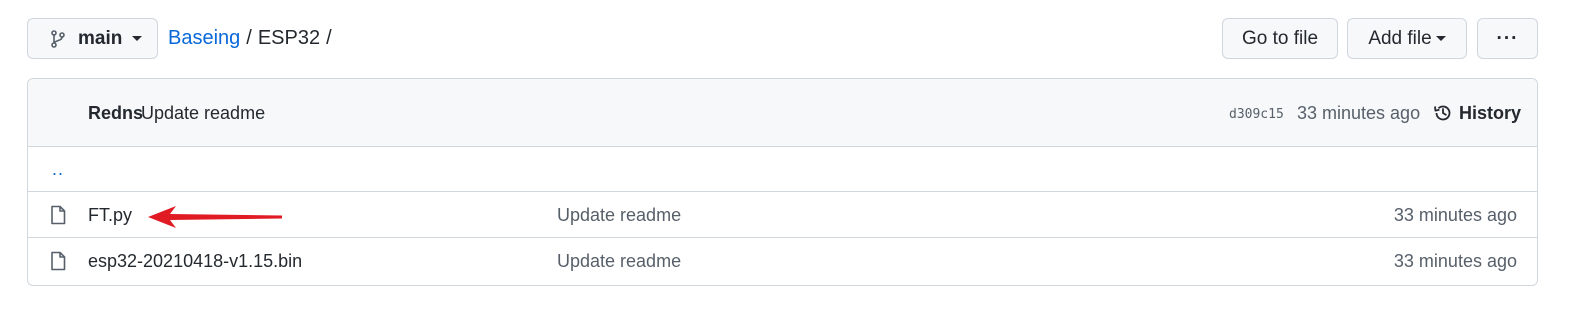 The height and width of the screenshot is (316, 1577). Describe the element at coordinates (1442, 113) in the screenshot. I see `history-icon` at that location.